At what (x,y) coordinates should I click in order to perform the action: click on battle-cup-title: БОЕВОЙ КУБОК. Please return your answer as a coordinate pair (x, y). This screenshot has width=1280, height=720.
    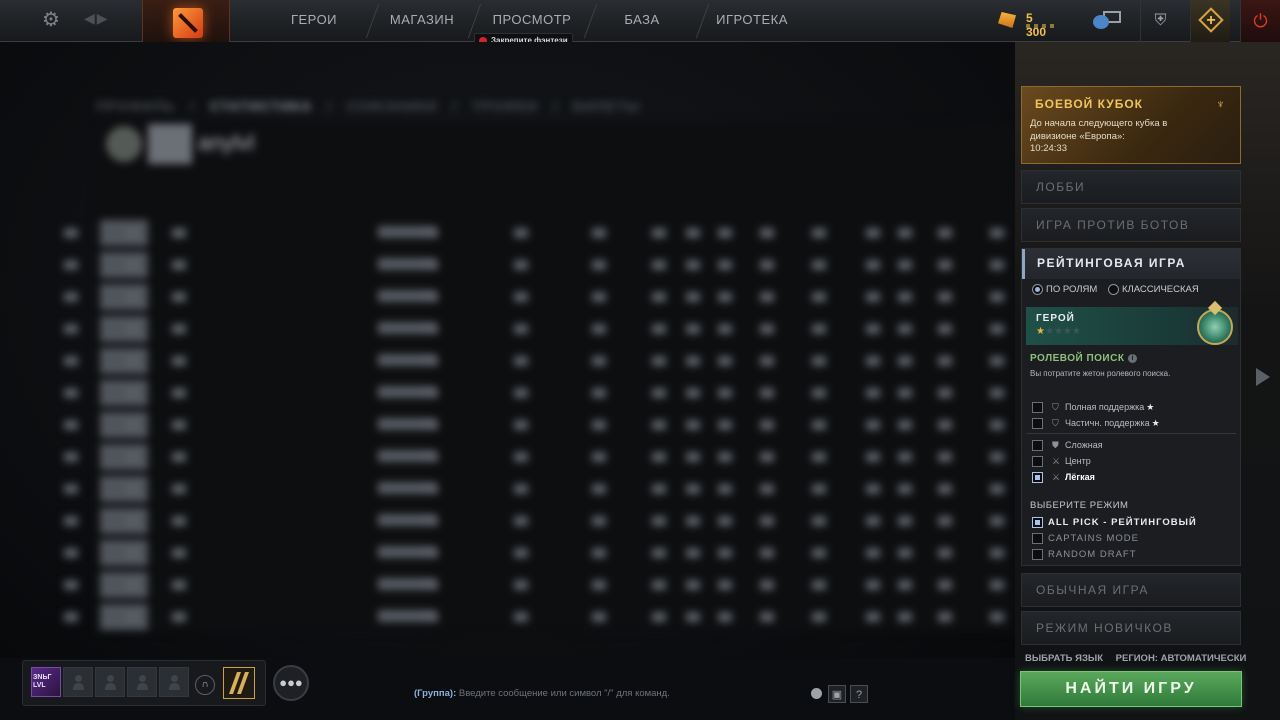
    Looking at the image, I should click on (1089, 104).